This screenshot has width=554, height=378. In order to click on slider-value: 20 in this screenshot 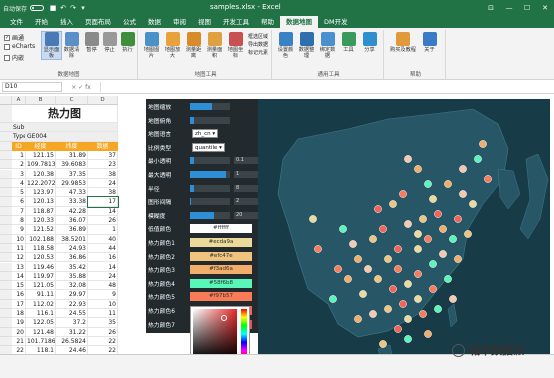, I will do `click(246, 215)`.